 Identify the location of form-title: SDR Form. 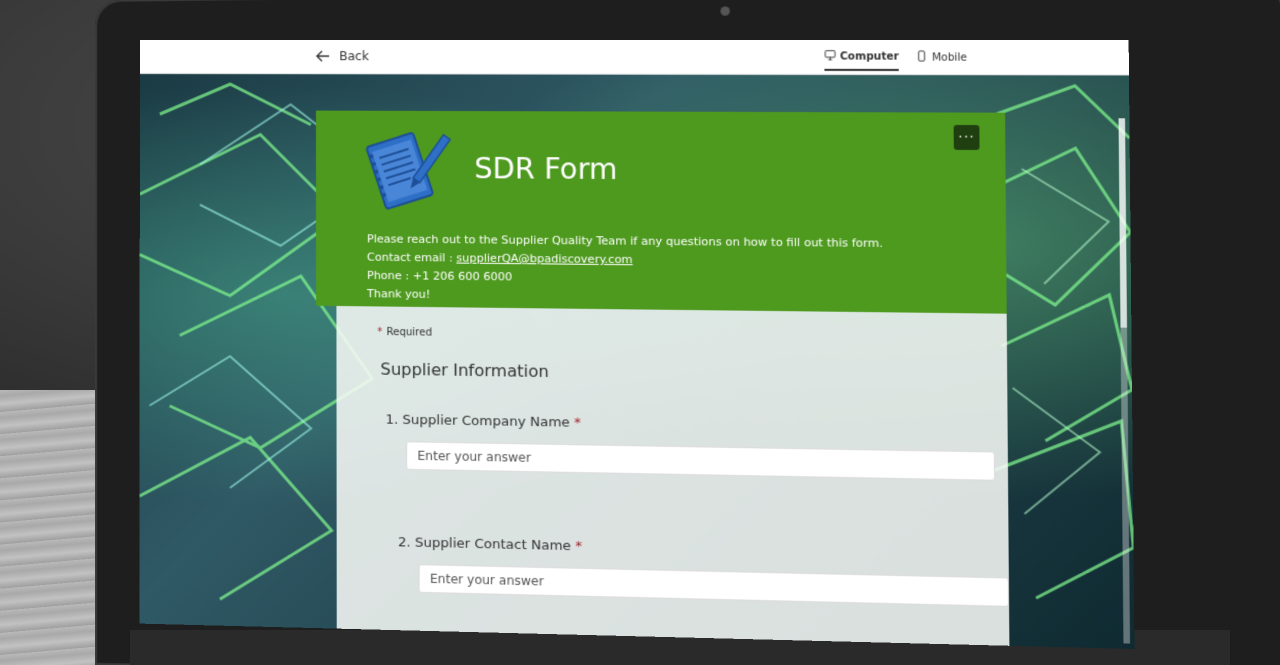
(546, 169).